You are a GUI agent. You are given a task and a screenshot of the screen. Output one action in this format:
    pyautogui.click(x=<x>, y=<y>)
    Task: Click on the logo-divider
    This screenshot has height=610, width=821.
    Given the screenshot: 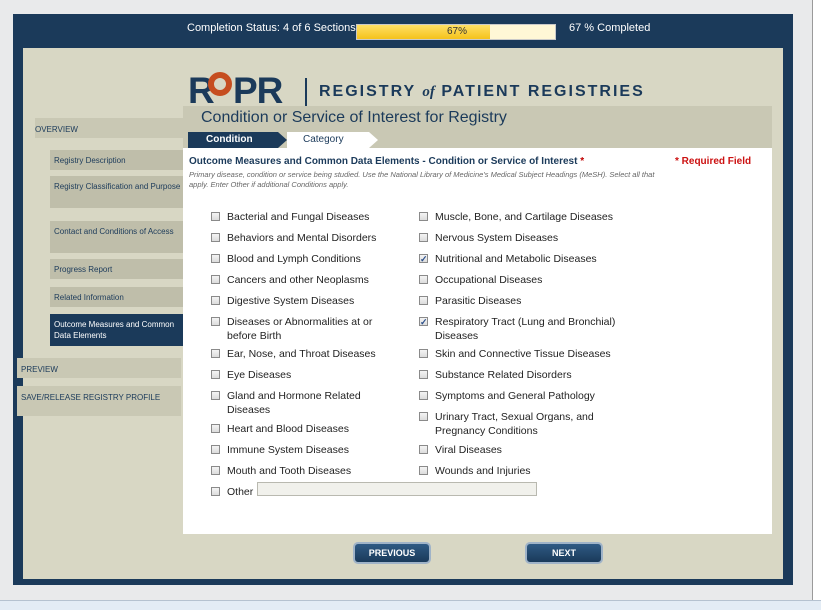 What is the action you would take?
    pyautogui.click(x=306, y=93)
    